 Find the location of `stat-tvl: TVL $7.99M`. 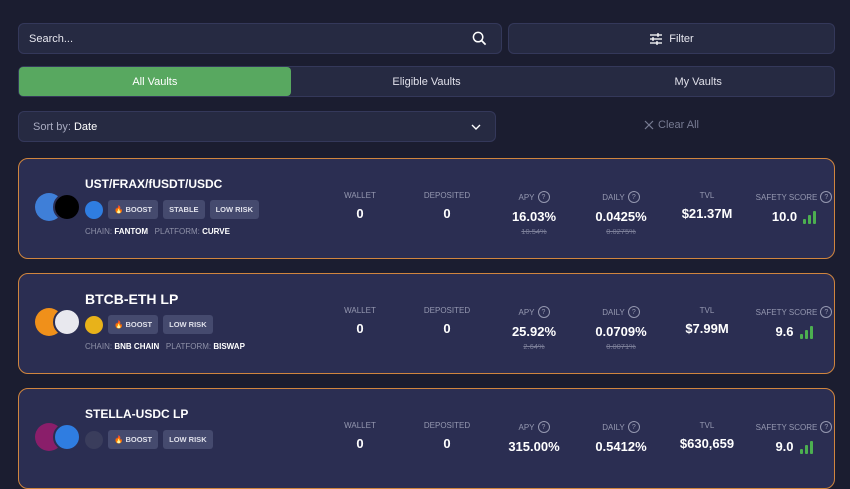

stat-tvl: TVL $7.99M is located at coordinates (707, 321).